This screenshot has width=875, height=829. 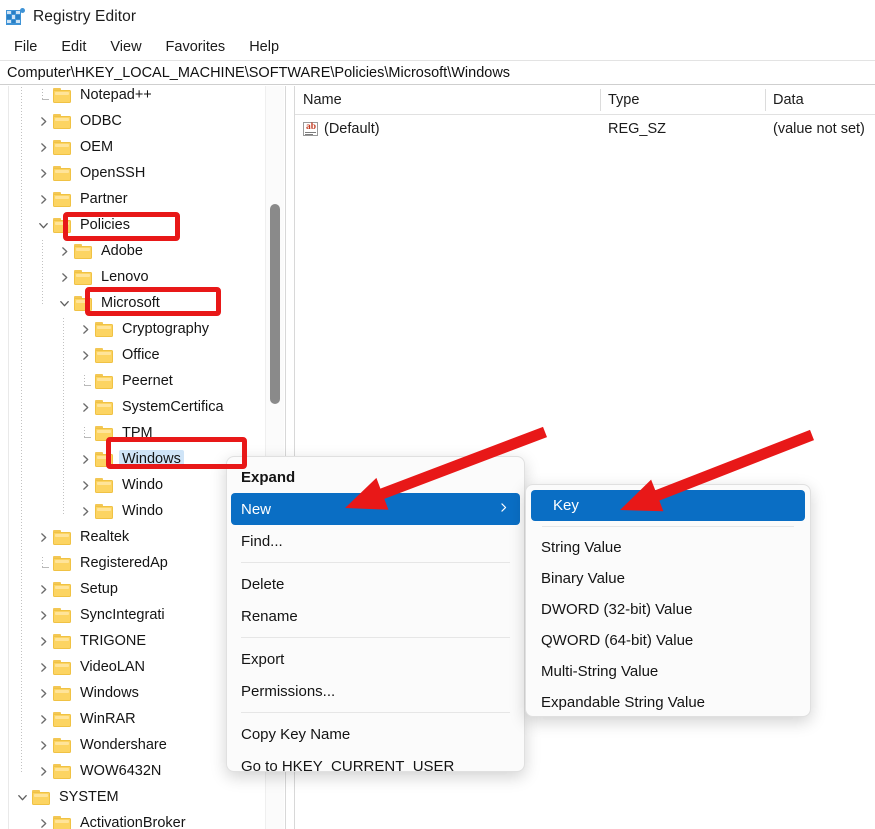 What do you see at coordinates (375, 659) in the screenshot?
I see `context-menu-item-export: Export` at bounding box center [375, 659].